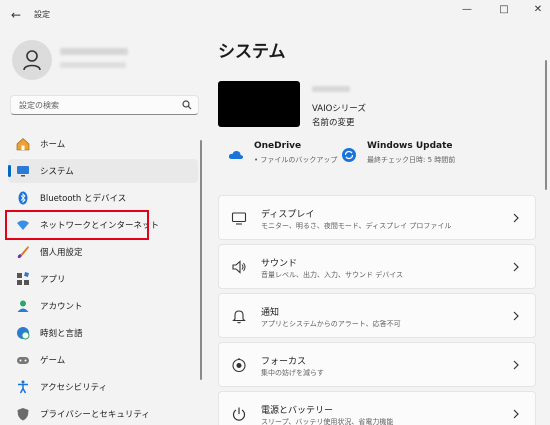 Image resolution: width=550 pixels, height=425 pixels. What do you see at coordinates (23, 171) in the screenshot?
I see `system-icon` at bounding box center [23, 171].